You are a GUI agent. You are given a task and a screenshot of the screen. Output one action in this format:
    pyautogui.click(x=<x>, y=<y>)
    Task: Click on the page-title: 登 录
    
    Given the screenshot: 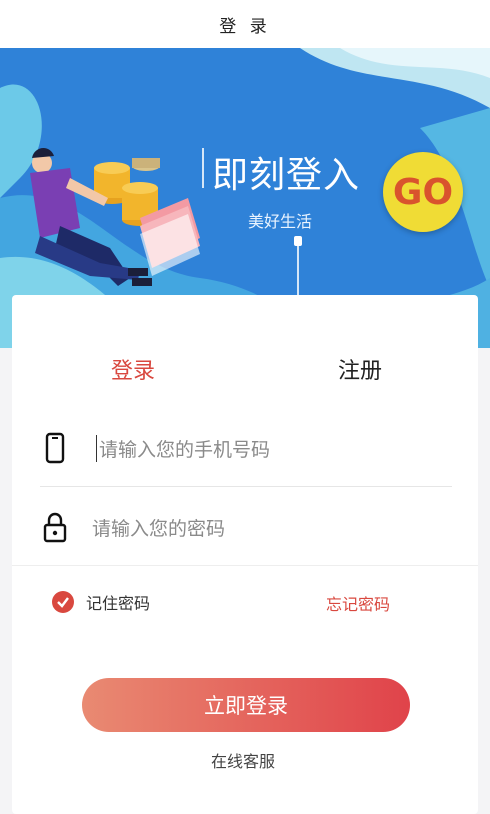 What is the action you would take?
    pyautogui.click(x=245, y=26)
    